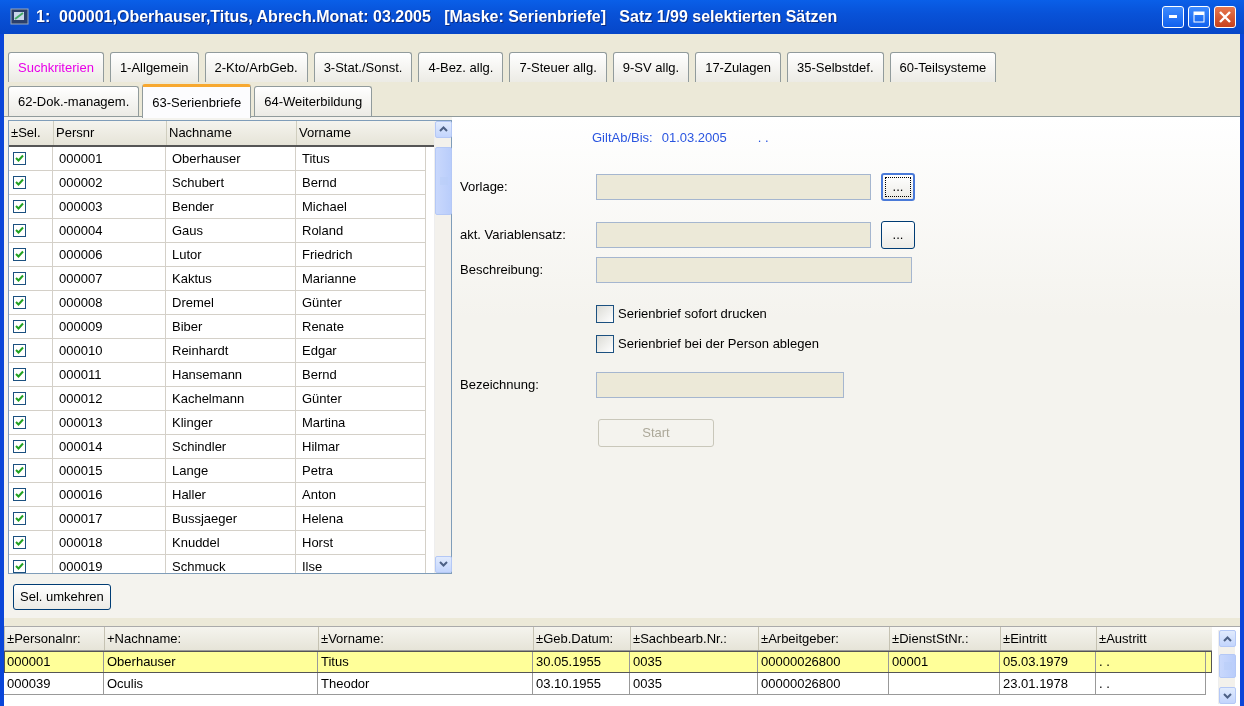  What do you see at coordinates (944, 639) in the screenshot?
I see `column-header: ±DienstStNr.:` at bounding box center [944, 639].